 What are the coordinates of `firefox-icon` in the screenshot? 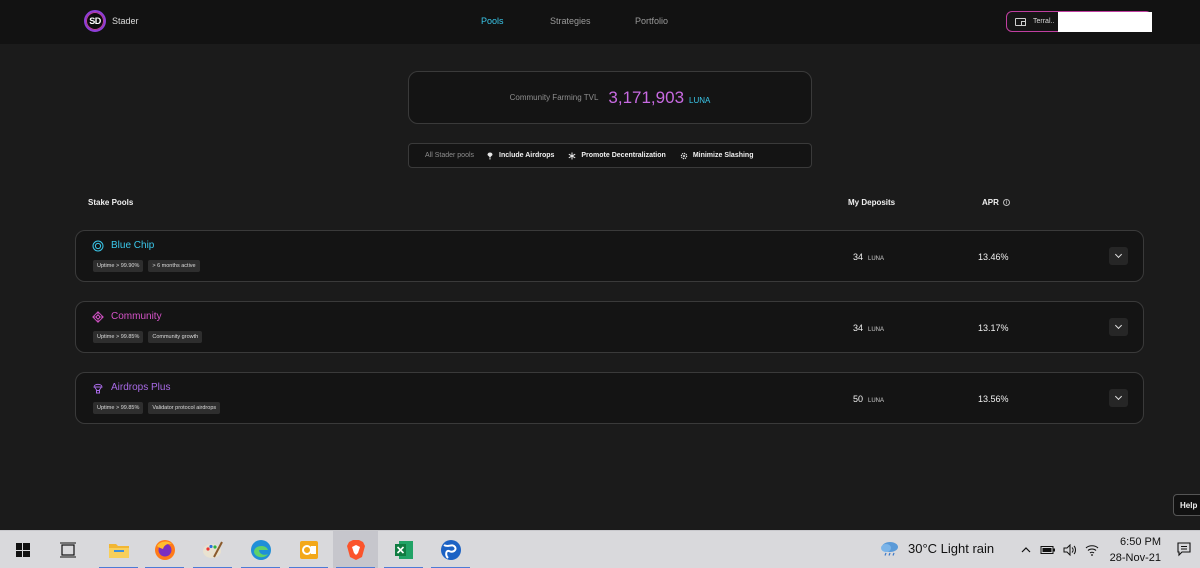 It's located at (164, 550).